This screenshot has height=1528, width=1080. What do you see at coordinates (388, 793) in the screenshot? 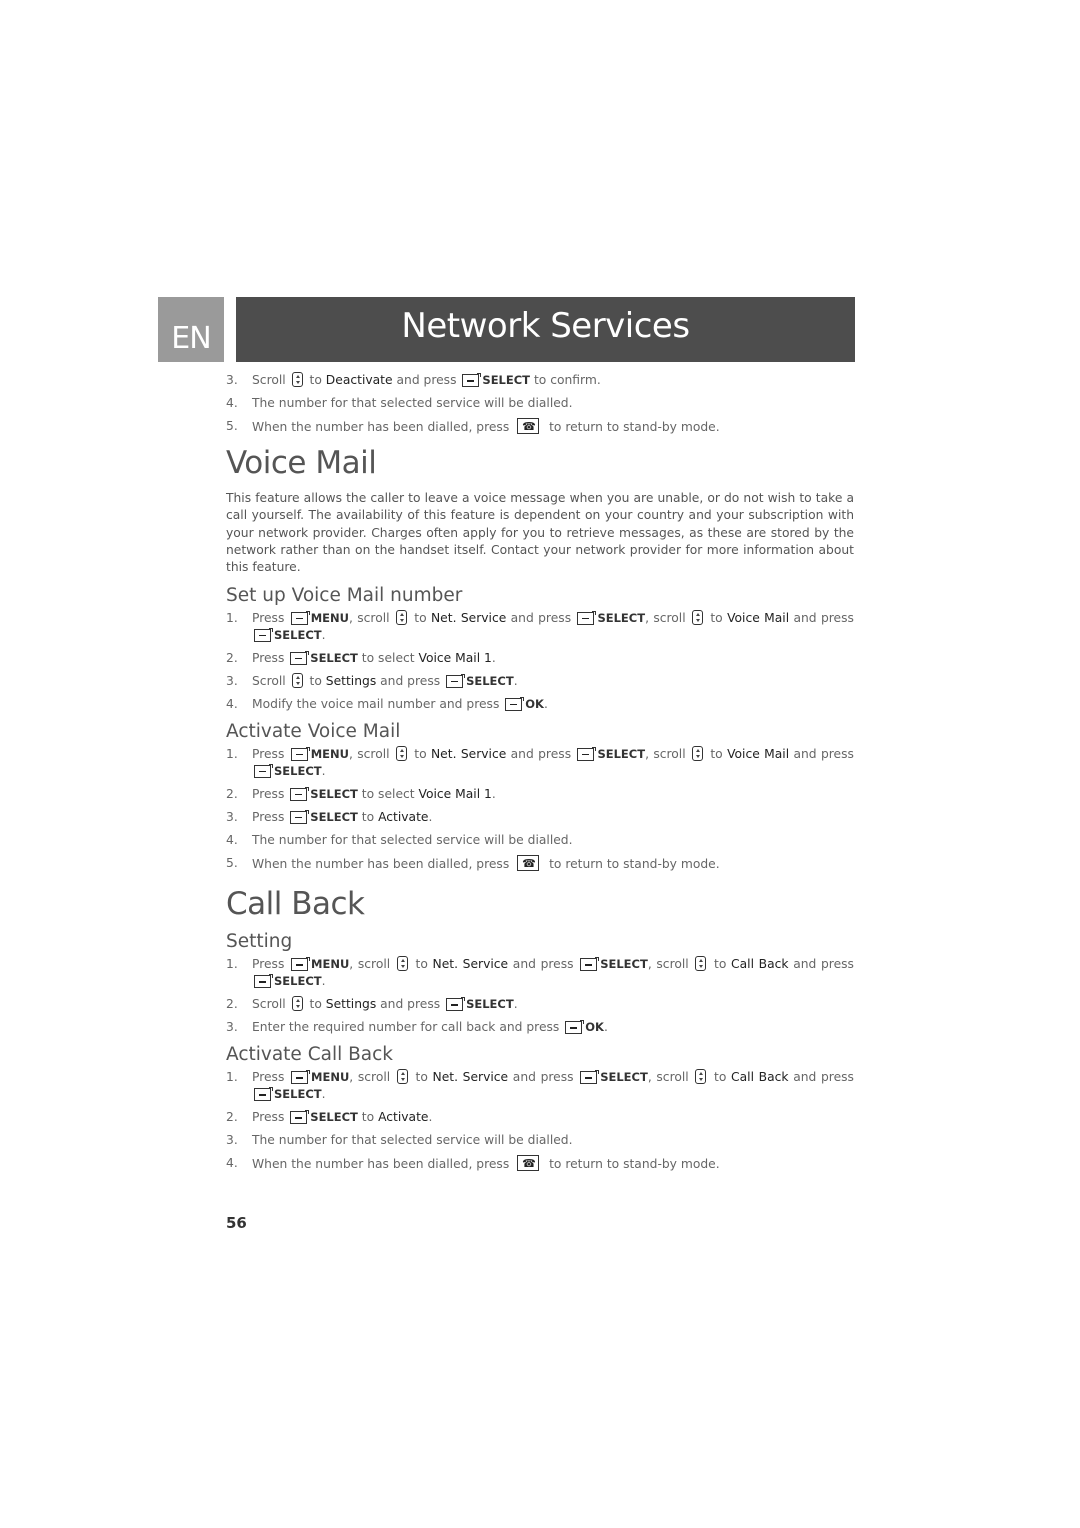
I see `step-text: to select` at bounding box center [388, 793].